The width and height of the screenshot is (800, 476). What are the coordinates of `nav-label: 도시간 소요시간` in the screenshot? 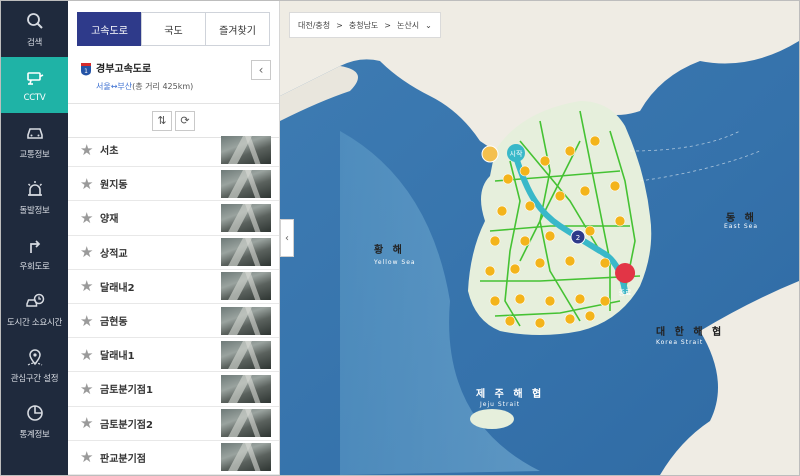 It's located at (34, 322).